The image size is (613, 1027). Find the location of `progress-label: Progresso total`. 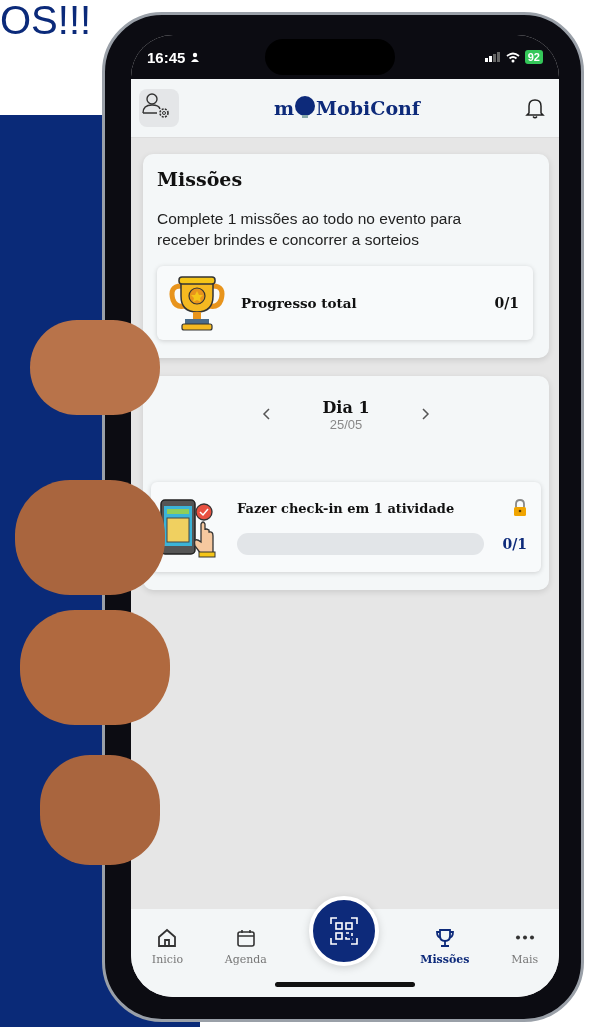

progress-label: Progresso total is located at coordinates (299, 303).